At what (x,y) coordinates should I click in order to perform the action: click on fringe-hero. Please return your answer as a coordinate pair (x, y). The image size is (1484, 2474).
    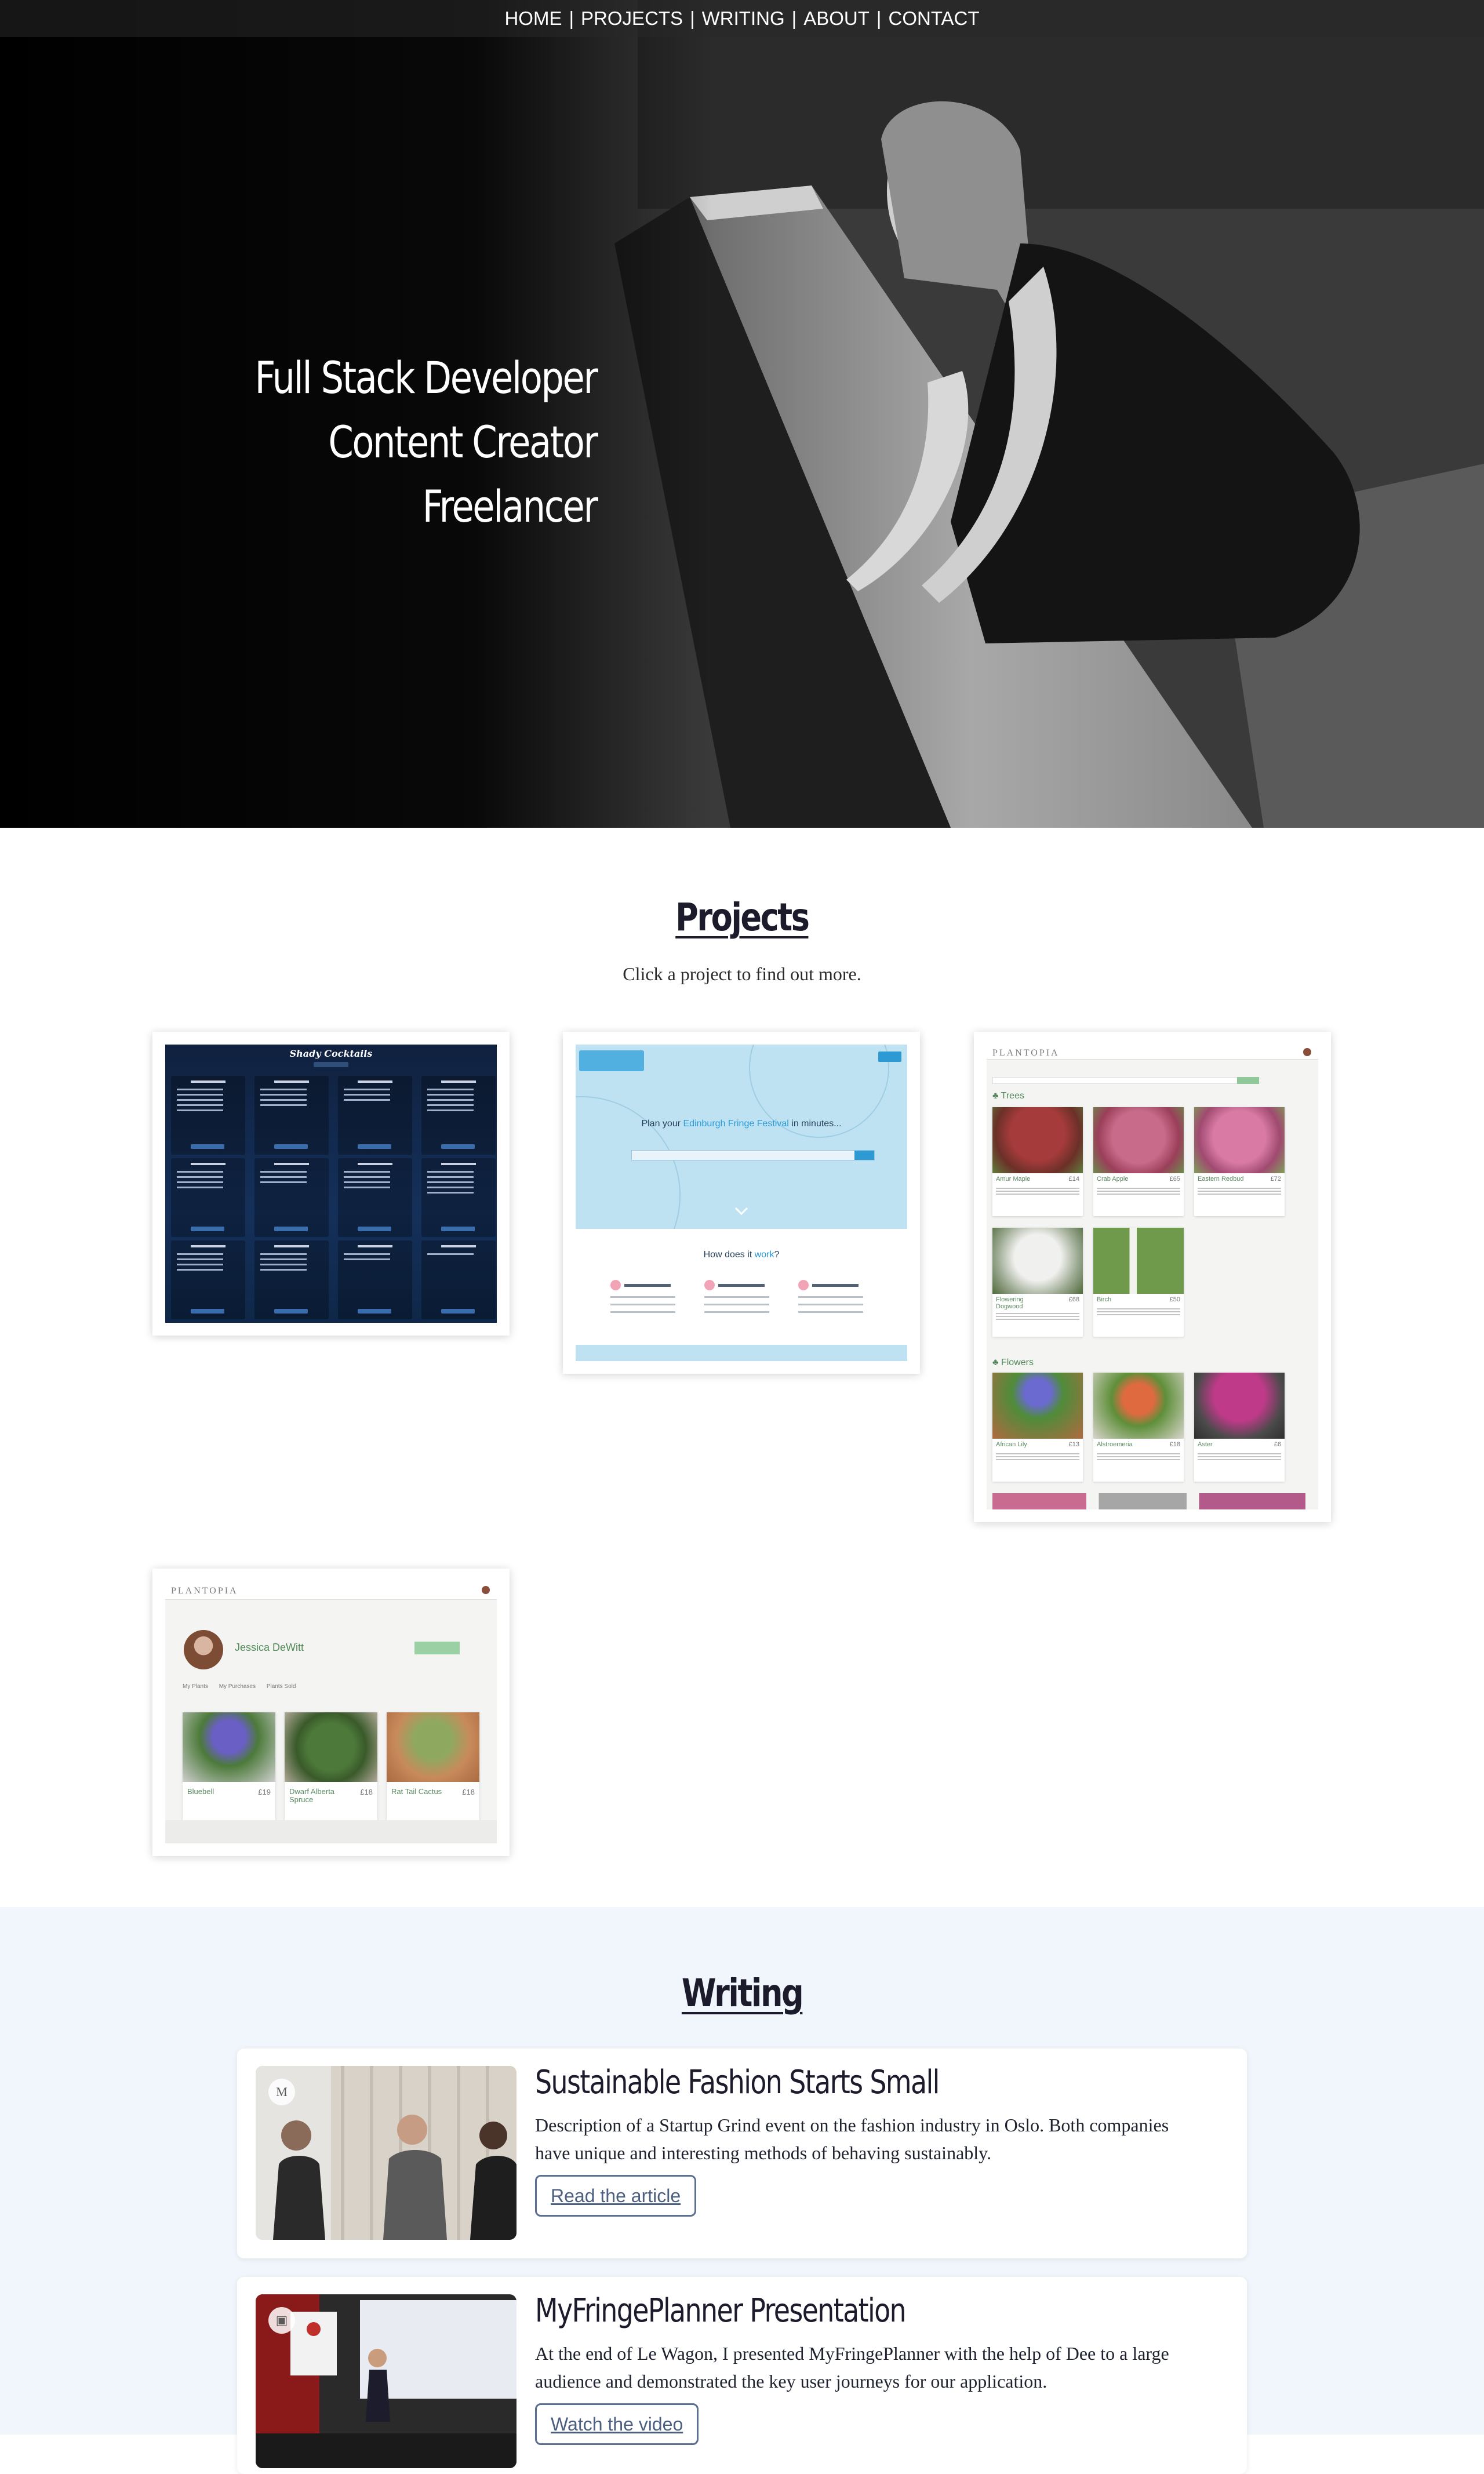
    Looking at the image, I should click on (742, 1137).